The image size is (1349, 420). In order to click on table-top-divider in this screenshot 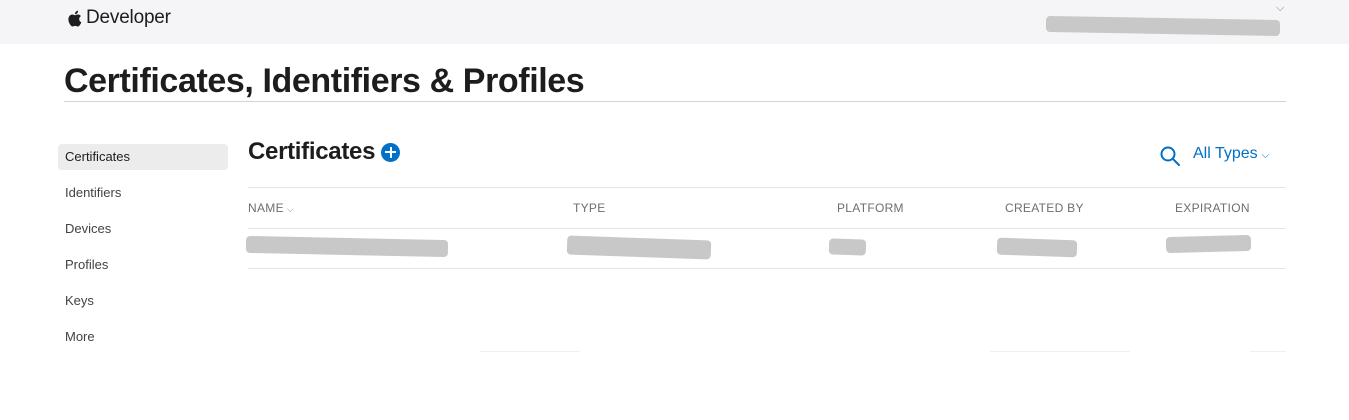, I will do `click(767, 187)`.